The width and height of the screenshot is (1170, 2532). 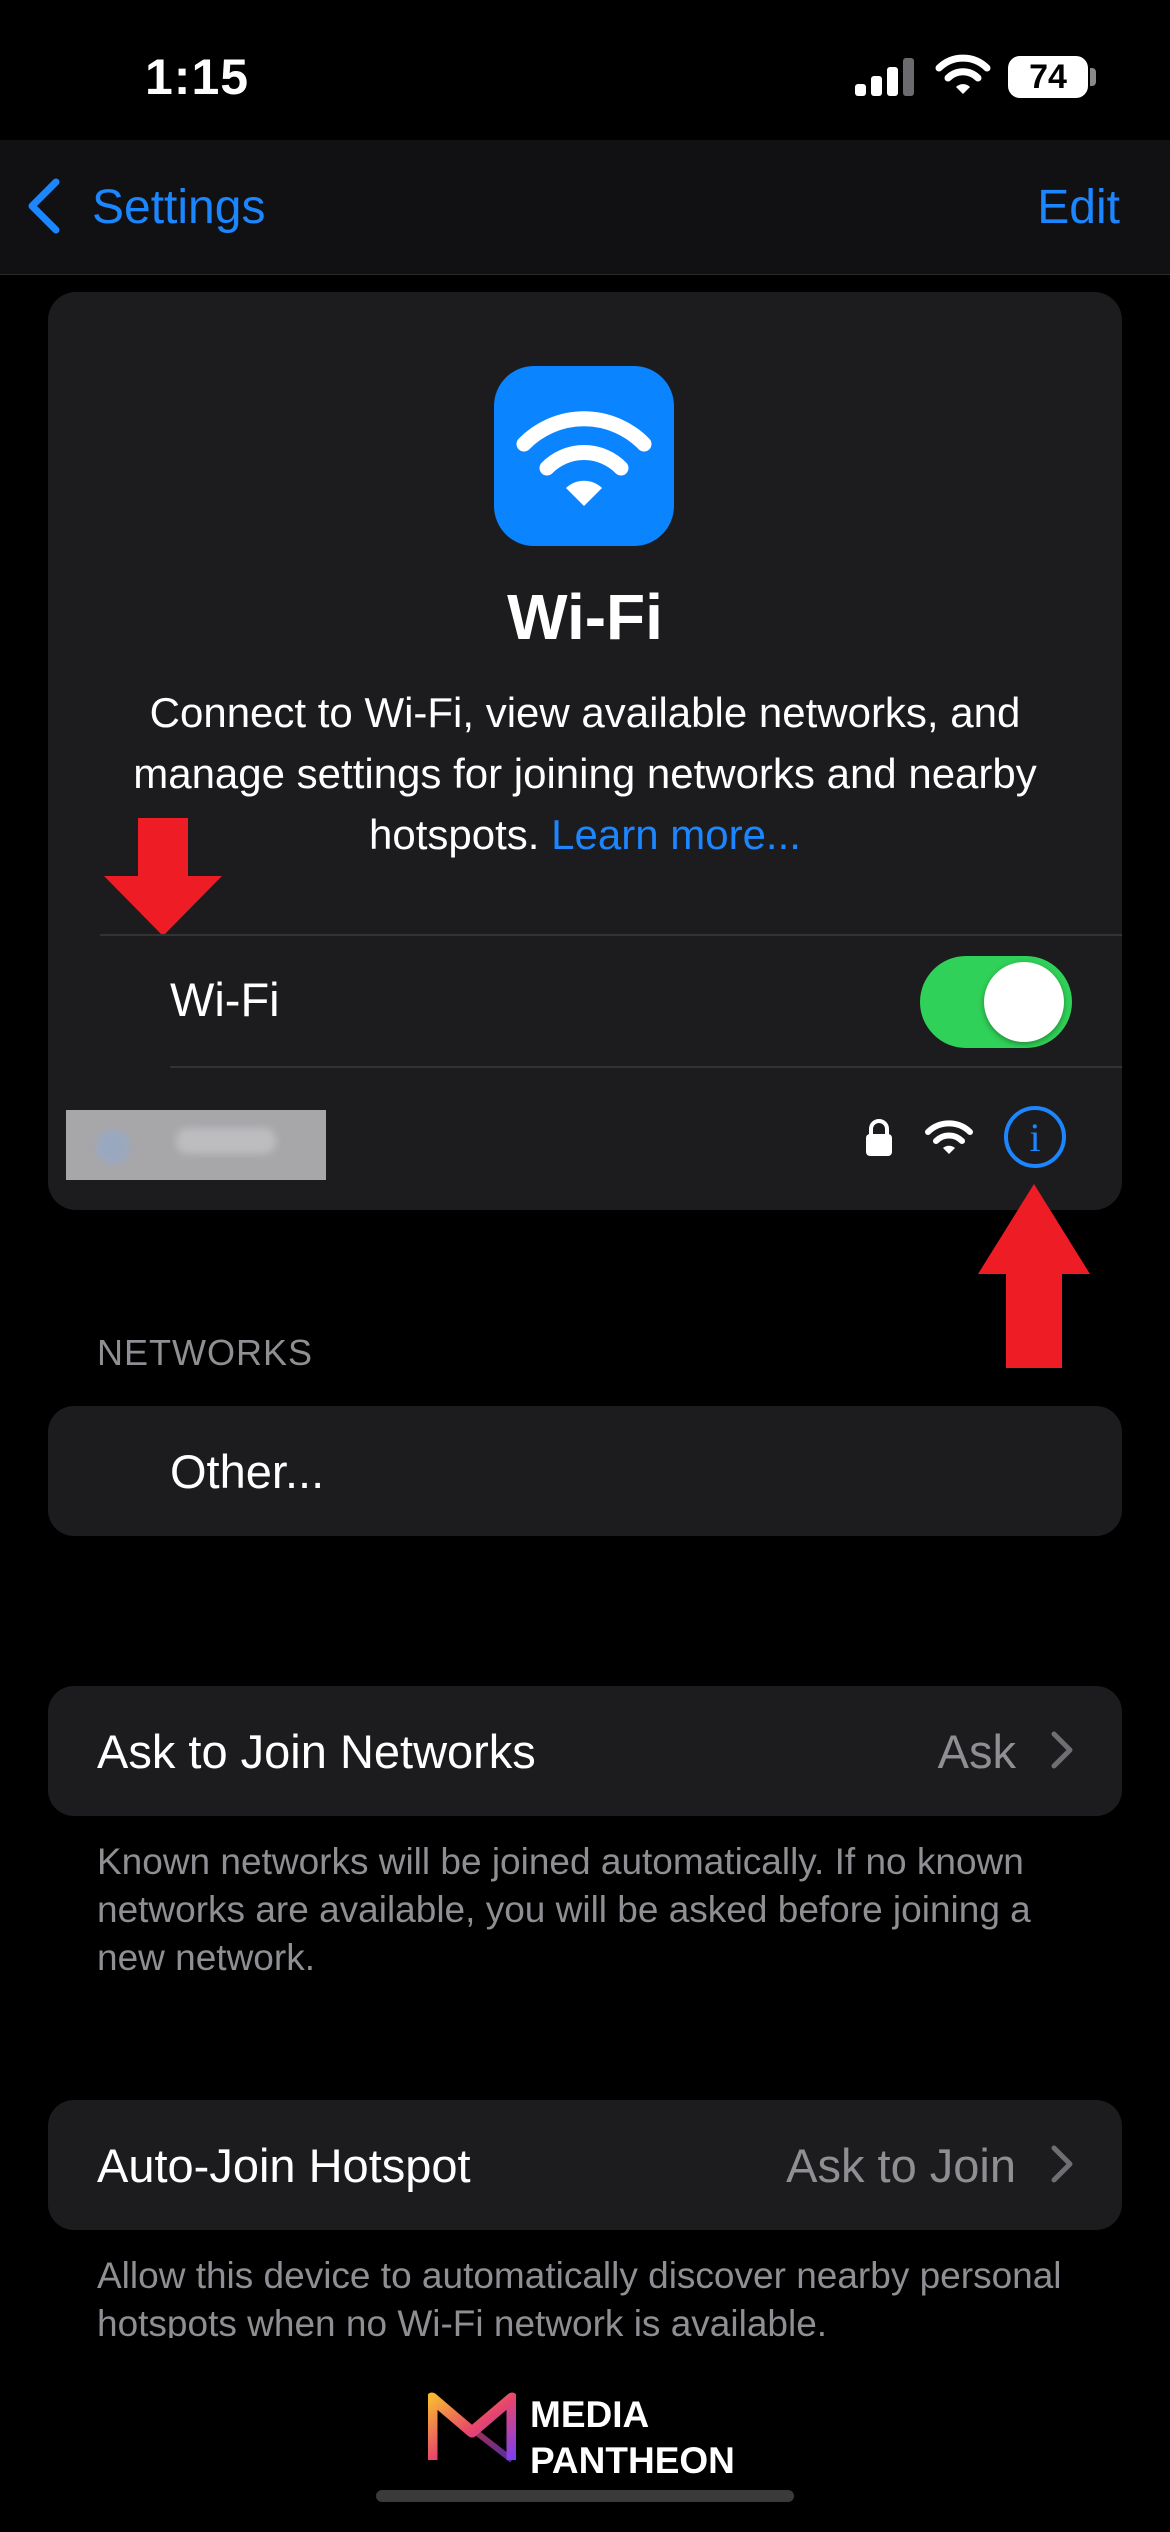 What do you see at coordinates (1078, 207) in the screenshot?
I see `edit-button: Edit` at bounding box center [1078, 207].